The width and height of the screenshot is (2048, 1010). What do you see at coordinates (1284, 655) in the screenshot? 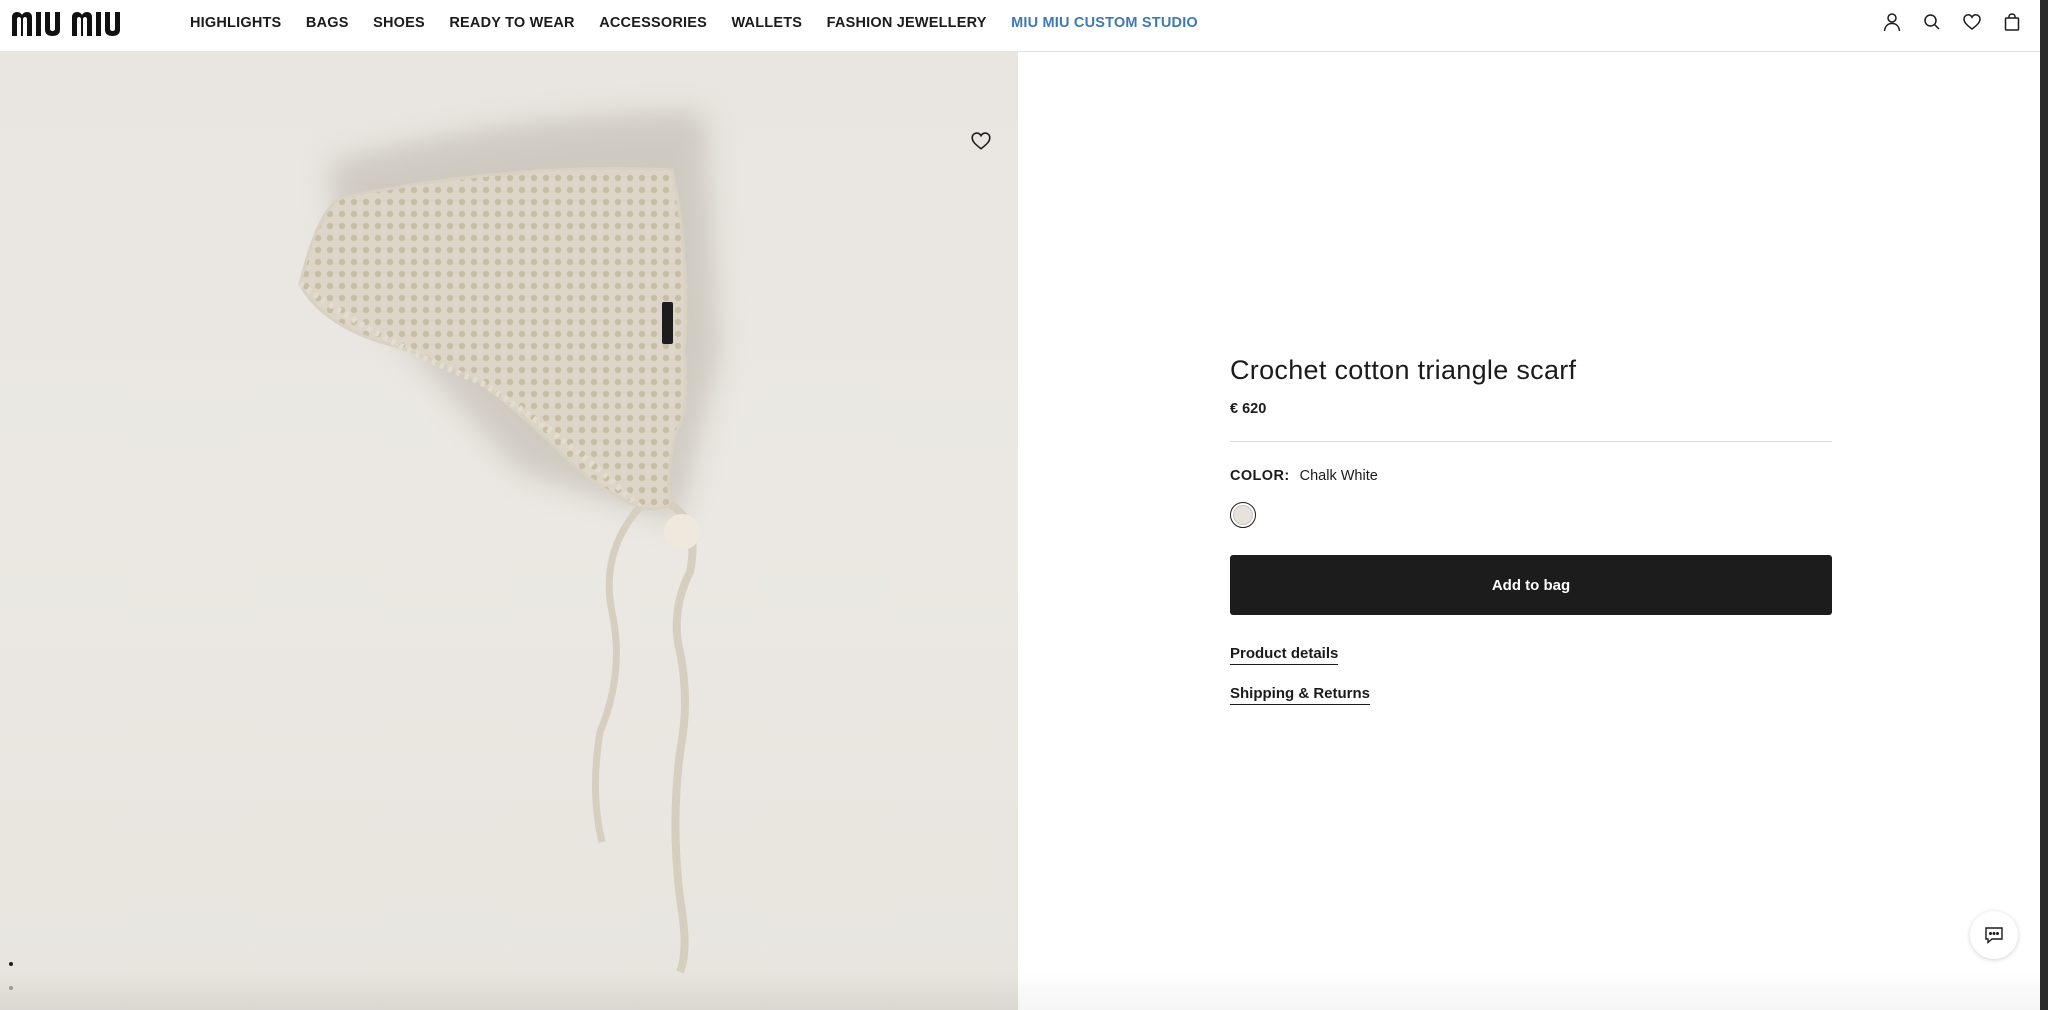
I see `product-details-link: Product details` at bounding box center [1284, 655].